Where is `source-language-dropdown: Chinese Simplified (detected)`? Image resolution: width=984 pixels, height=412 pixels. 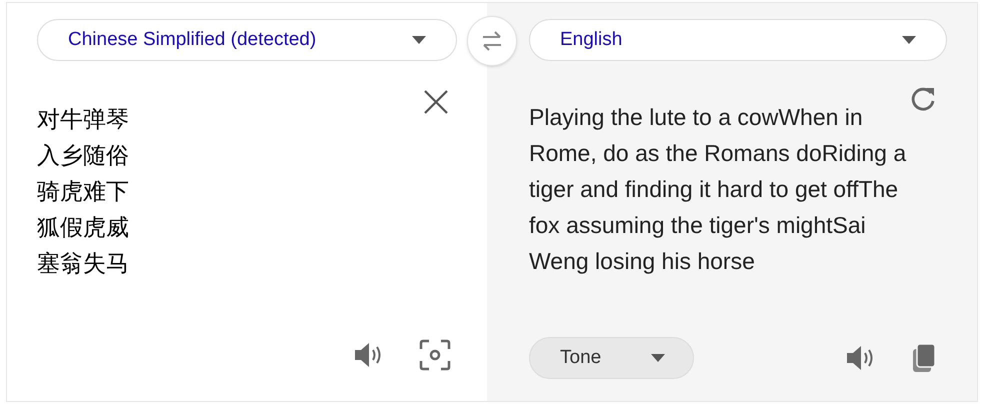
source-language-dropdown: Chinese Simplified (detected) is located at coordinates (247, 40).